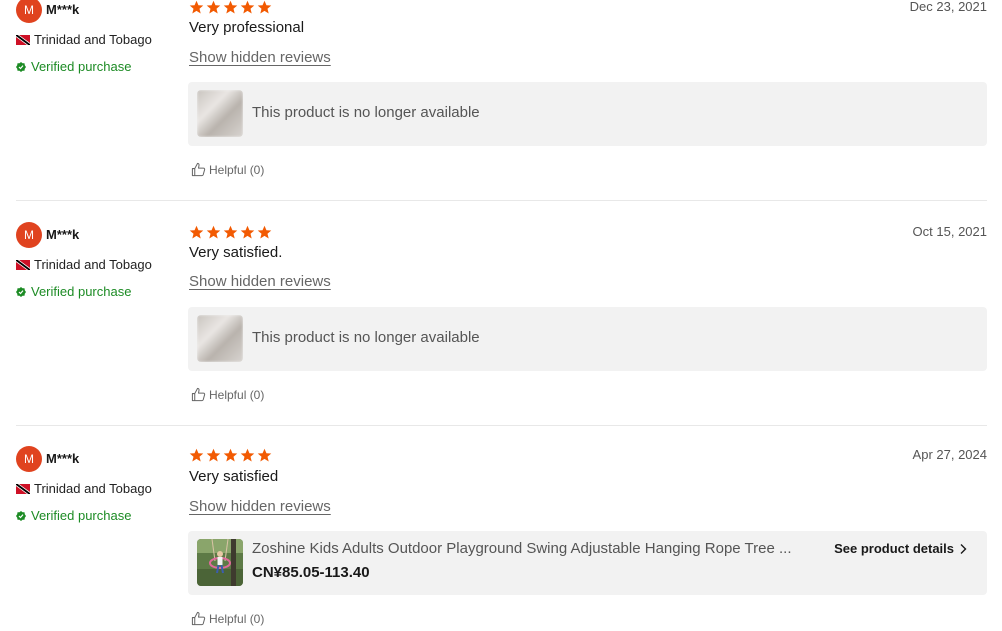  I want to click on chevron-right-icon, so click(963, 548).